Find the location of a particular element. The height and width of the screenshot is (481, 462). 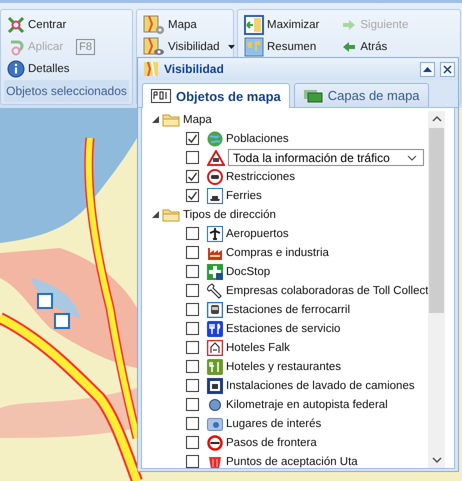

shortcut-key: F8 is located at coordinates (85, 46).